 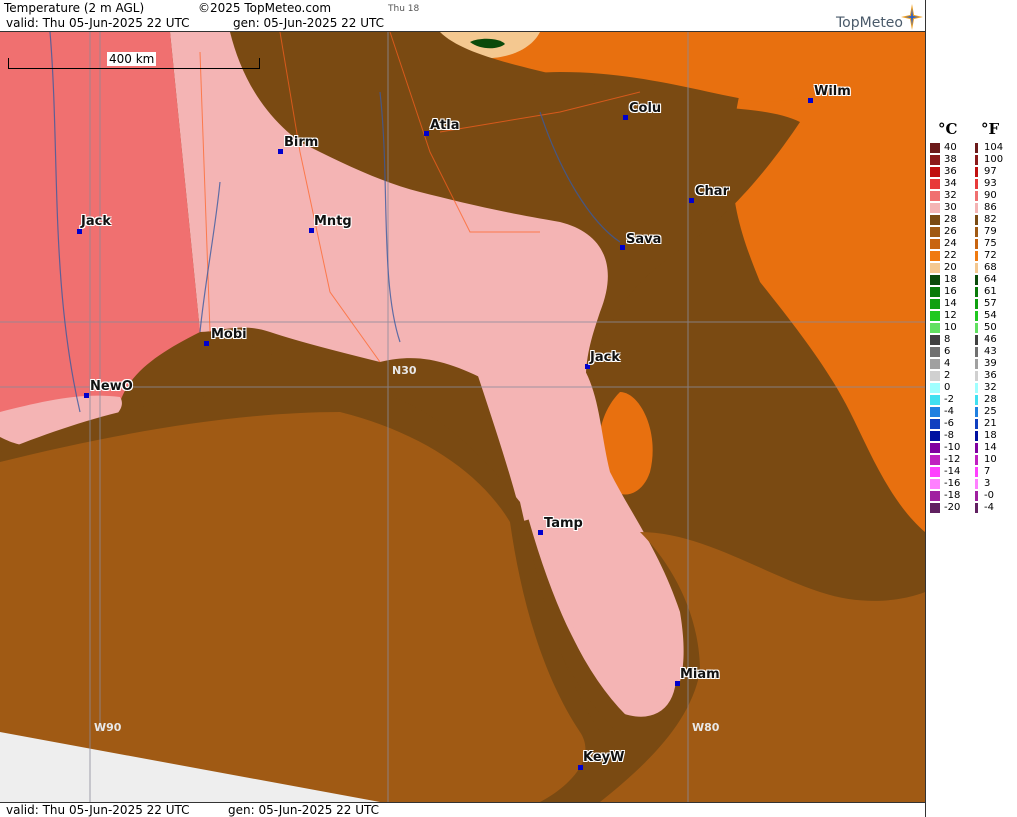 What do you see at coordinates (950, 327) in the screenshot?
I see `legend-label-celsius: 10` at bounding box center [950, 327].